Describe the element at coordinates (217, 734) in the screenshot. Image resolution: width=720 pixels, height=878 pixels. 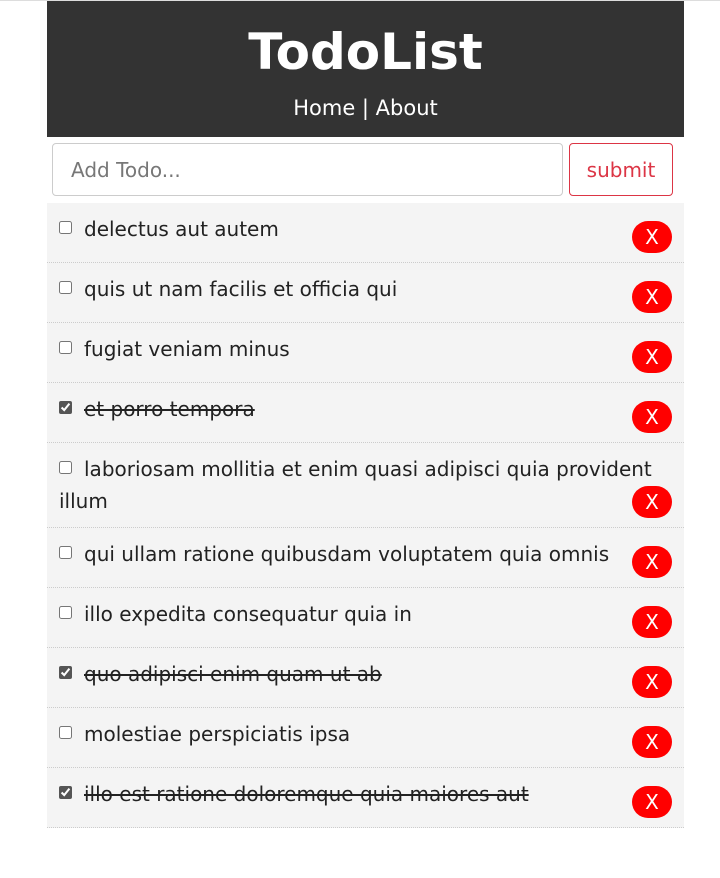
I see `todo-title: molestiae perspiciatis ipsa` at that location.